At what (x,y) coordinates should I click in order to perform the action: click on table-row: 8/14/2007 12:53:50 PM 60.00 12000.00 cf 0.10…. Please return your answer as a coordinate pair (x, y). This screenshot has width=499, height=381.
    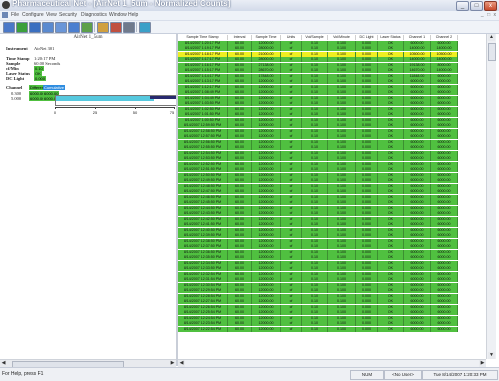
    Looking at the image, I should click on (332, 158).